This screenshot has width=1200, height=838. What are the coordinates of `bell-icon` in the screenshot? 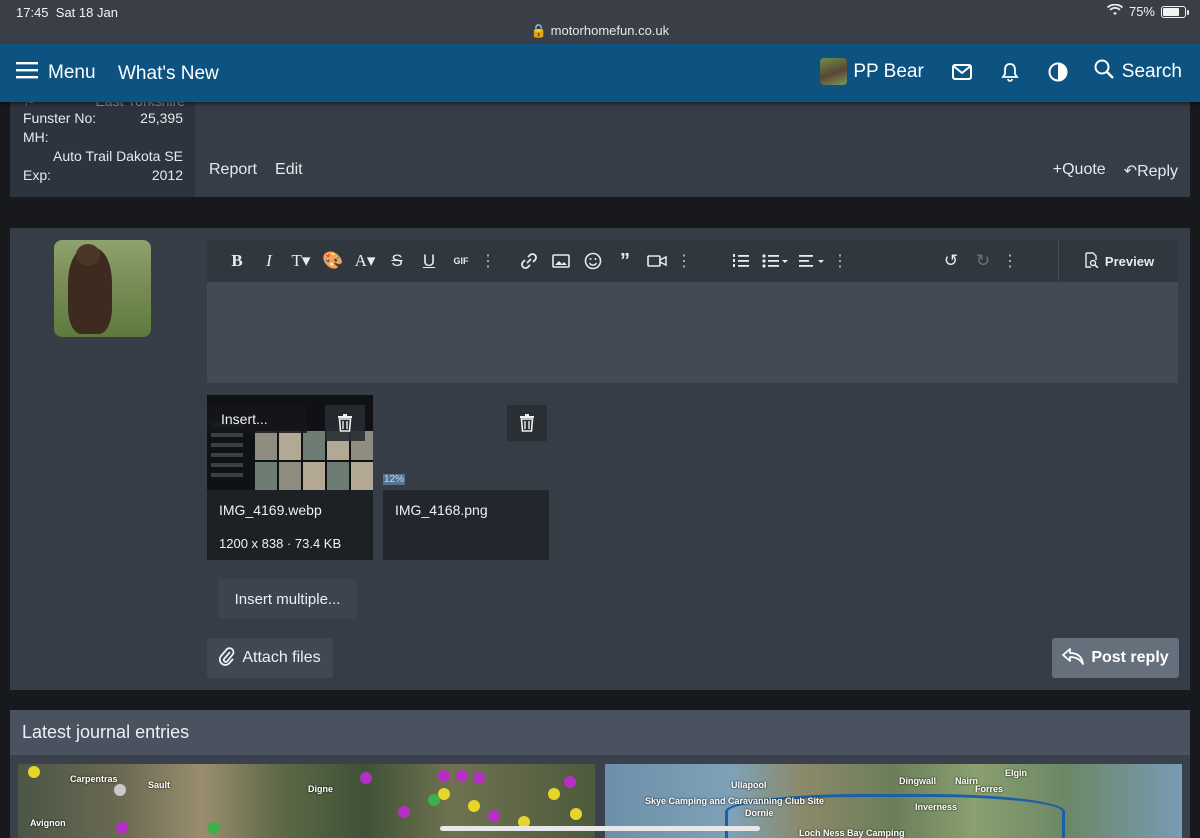 It's located at (1010, 72).